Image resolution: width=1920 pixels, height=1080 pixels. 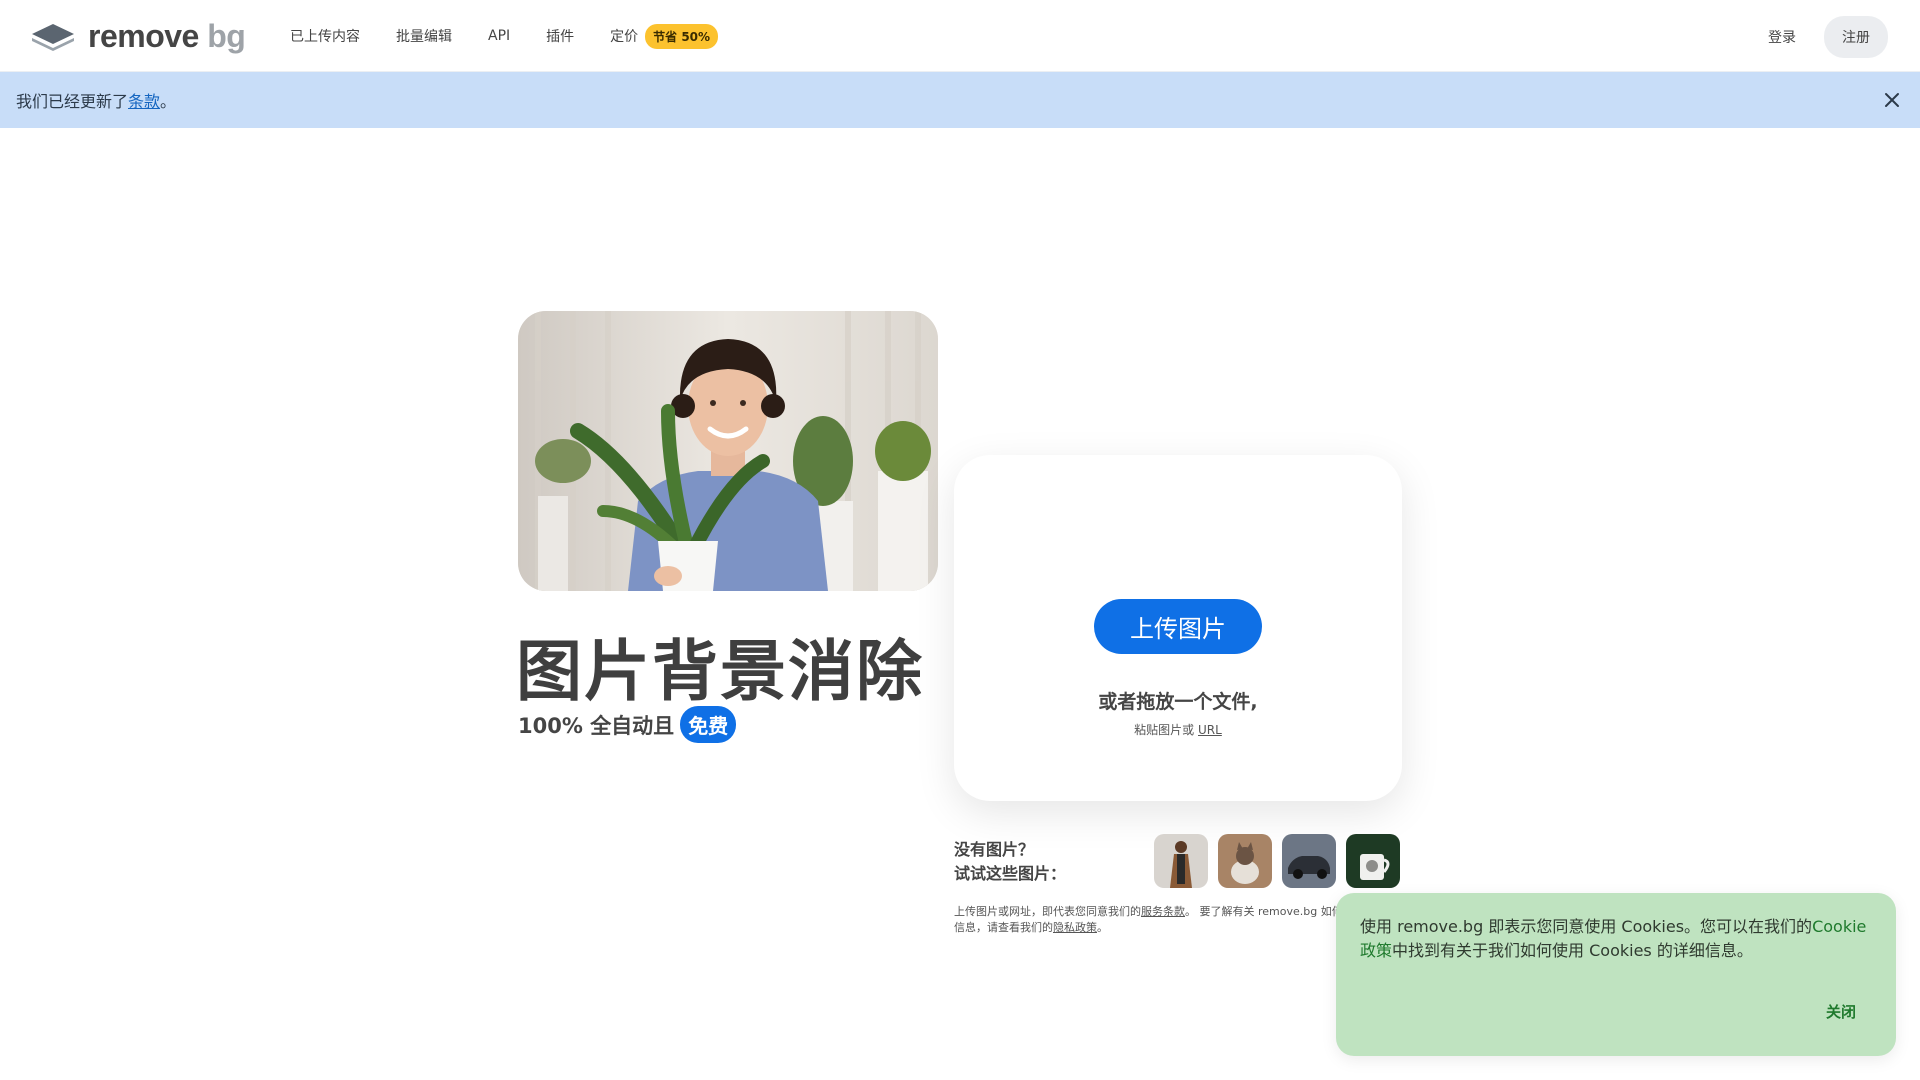 I want to click on free-badge: 免费, so click(x=708, y=724).